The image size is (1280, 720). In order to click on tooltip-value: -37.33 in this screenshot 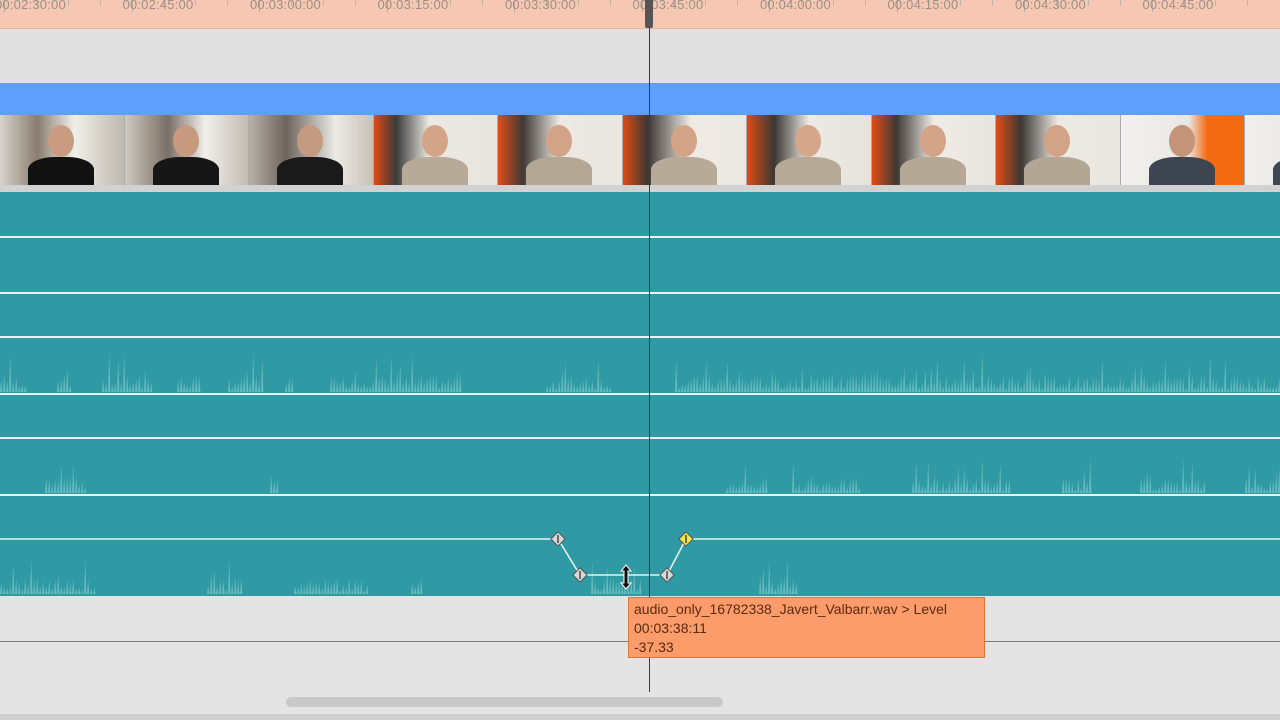, I will do `click(654, 647)`.